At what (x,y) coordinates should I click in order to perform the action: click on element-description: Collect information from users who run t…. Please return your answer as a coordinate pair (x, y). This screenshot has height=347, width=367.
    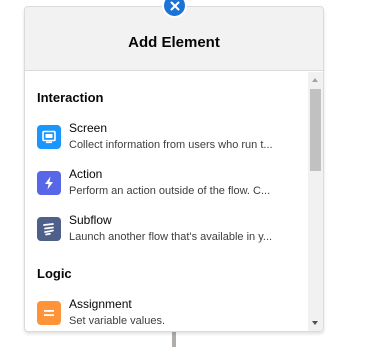
    Looking at the image, I should click on (171, 145).